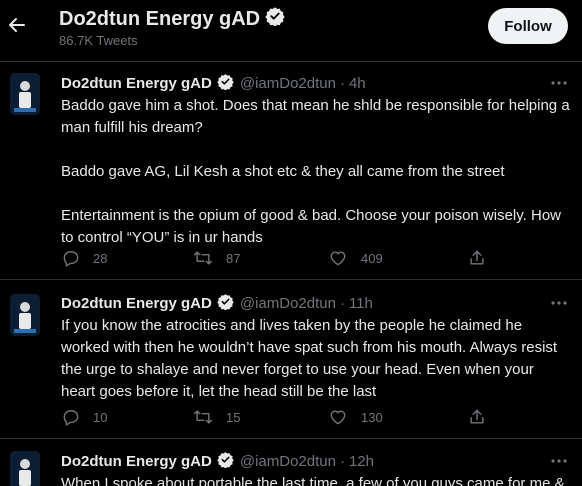 This screenshot has height=486, width=582. What do you see at coordinates (98, 40) in the screenshot?
I see `tweet-count: 86.7K Tweets` at bounding box center [98, 40].